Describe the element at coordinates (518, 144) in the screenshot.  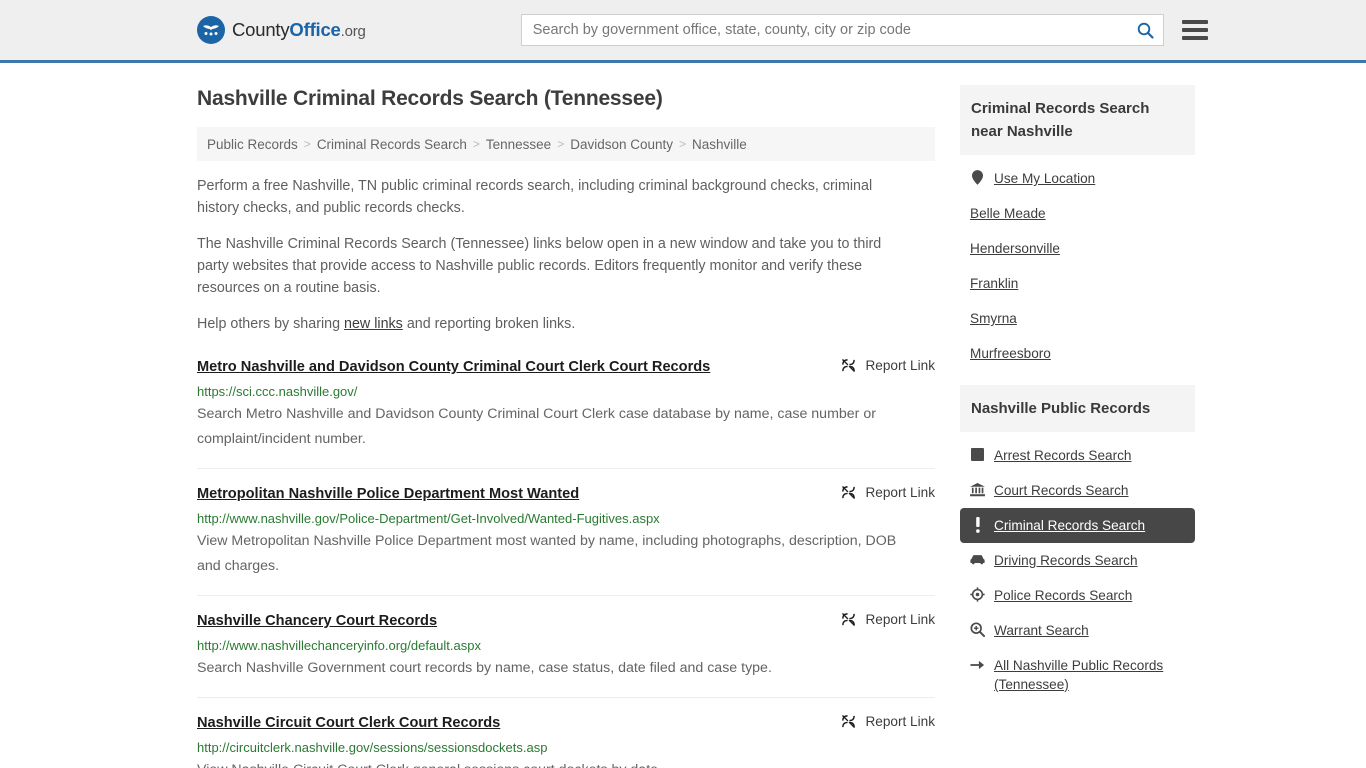
I see `breadcrumb-item: Tennessee` at that location.